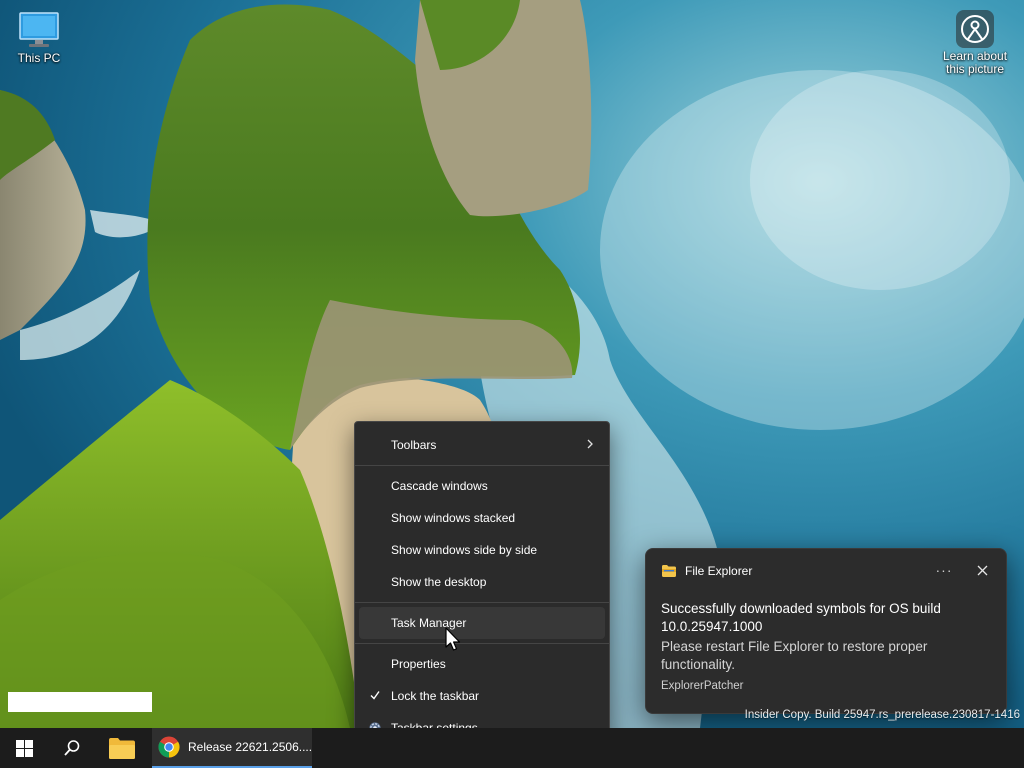  I want to click on chevron-right-icon, so click(590, 444).